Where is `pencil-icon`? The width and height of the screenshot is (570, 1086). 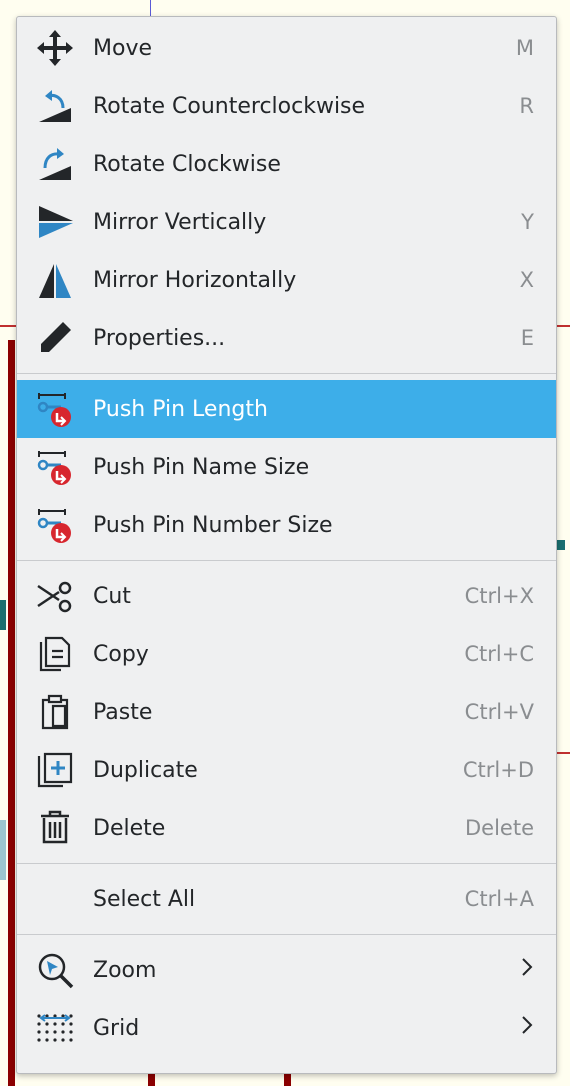 pencil-icon is located at coordinates (55, 338).